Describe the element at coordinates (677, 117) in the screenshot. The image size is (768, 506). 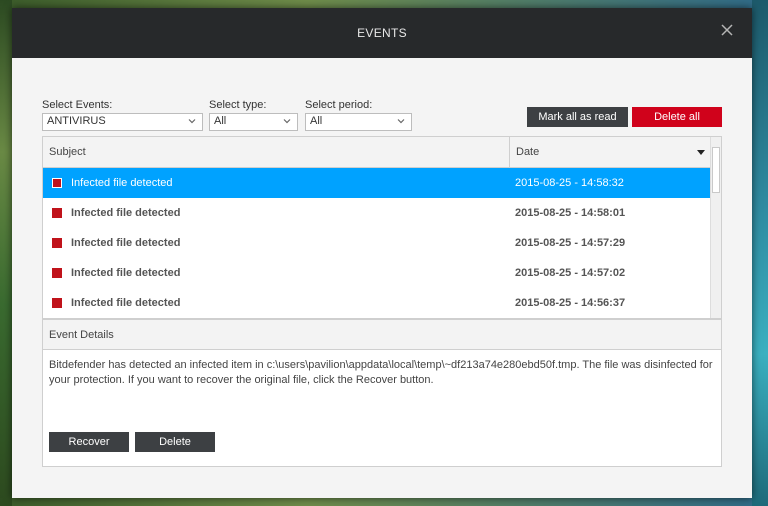
I see `delete-all-button: Delete all` at that location.